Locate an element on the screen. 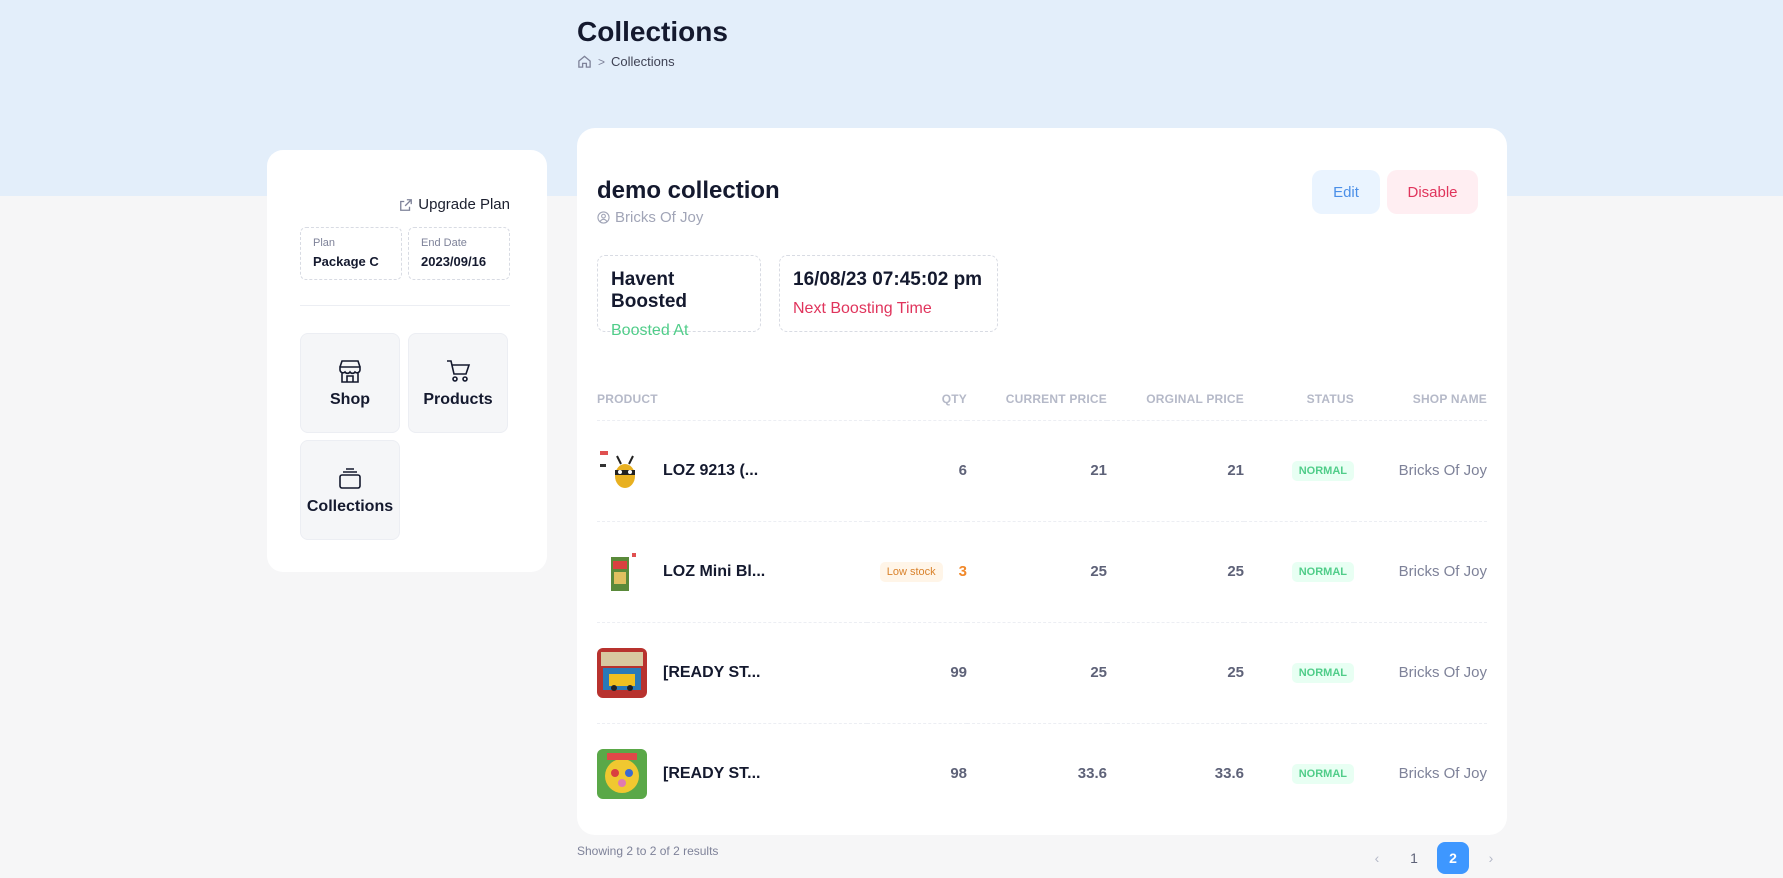 The image size is (1783, 878). owner-name: Bricks Of Joy is located at coordinates (659, 217).